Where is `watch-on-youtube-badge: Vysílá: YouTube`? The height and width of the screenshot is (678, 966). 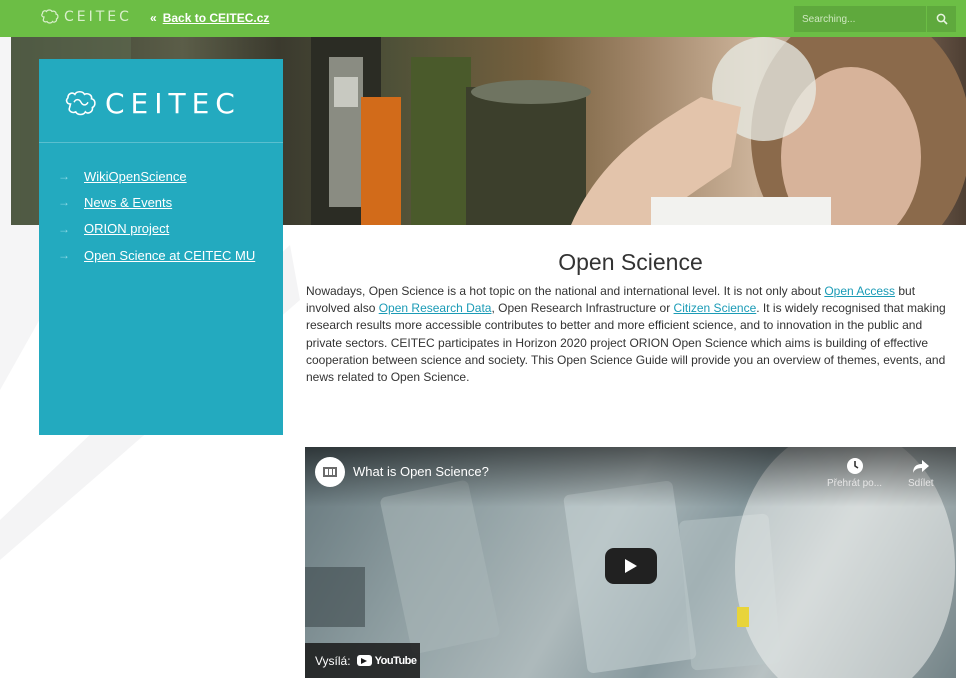 watch-on-youtube-badge: Vysílá: YouTube is located at coordinates (362, 660).